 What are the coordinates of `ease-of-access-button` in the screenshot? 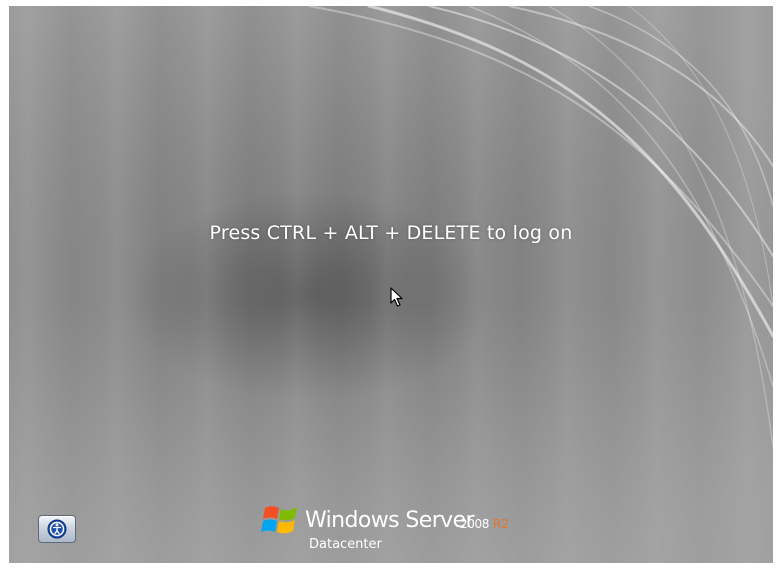 It's located at (57, 529).